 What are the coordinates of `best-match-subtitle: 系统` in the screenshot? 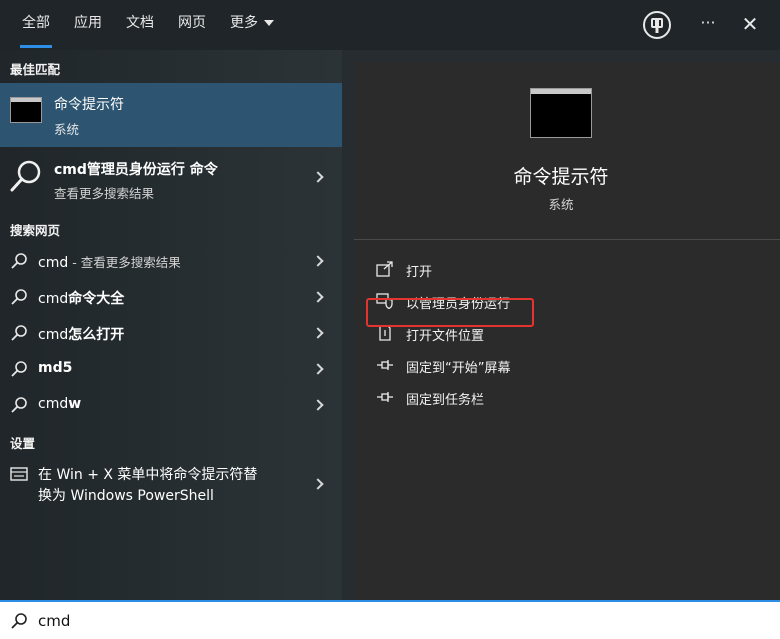 It's located at (67, 129).